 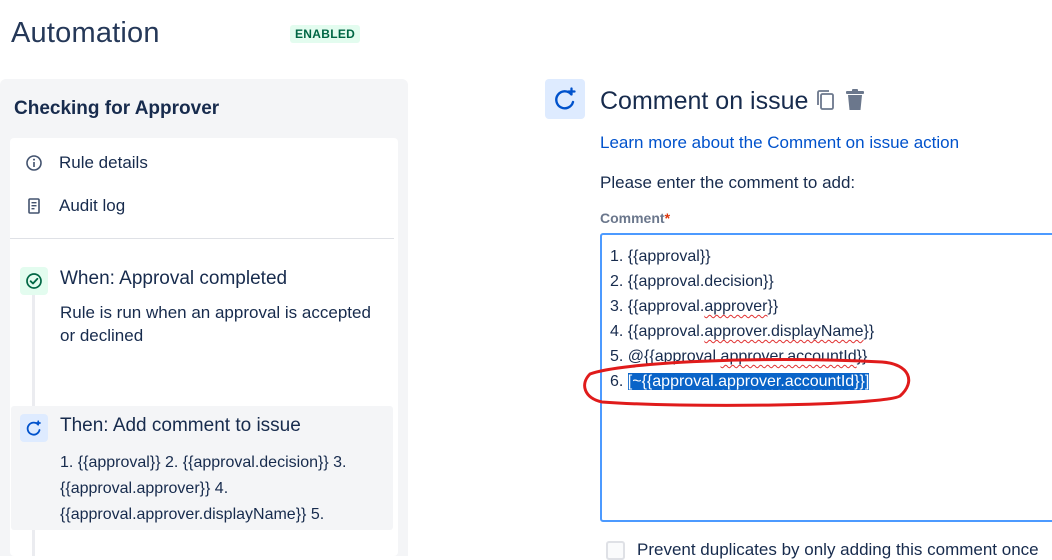 What do you see at coordinates (694, 306) in the screenshot?
I see `comment-line: 3. {{approval.approver}}` at bounding box center [694, 306].